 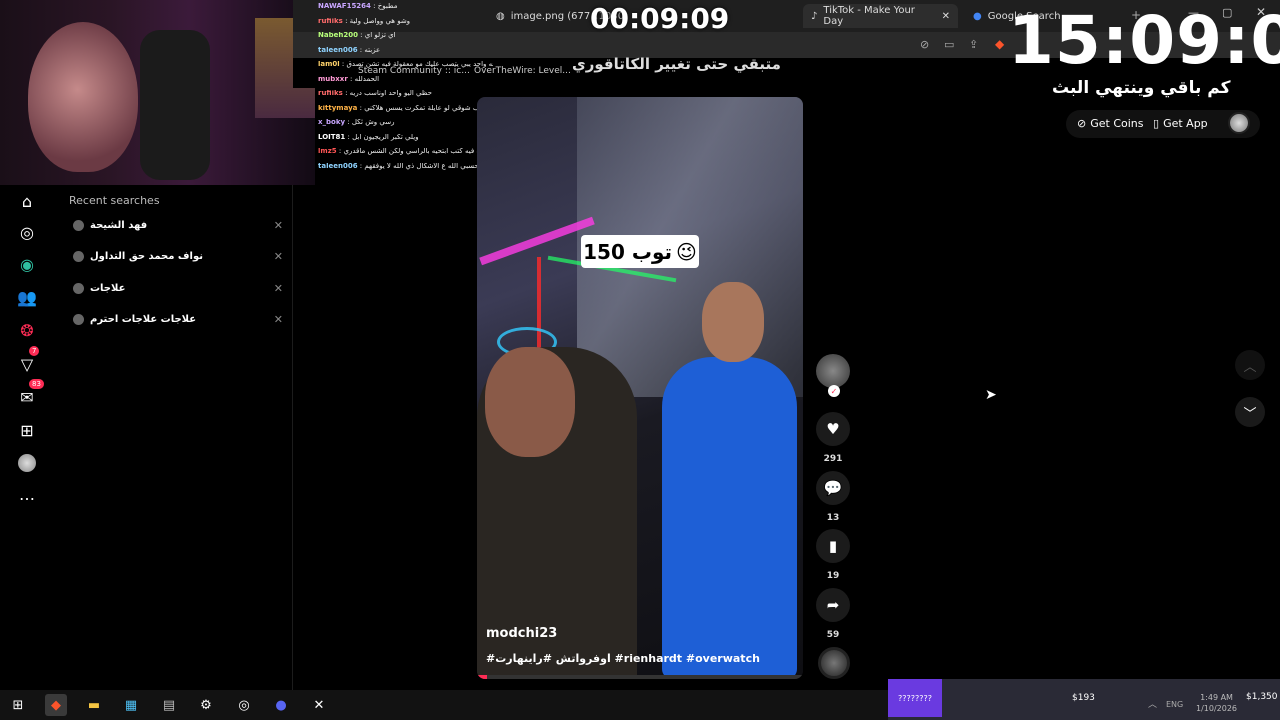 I want to click on store-icon: ▦, so click(x=131, y=705).